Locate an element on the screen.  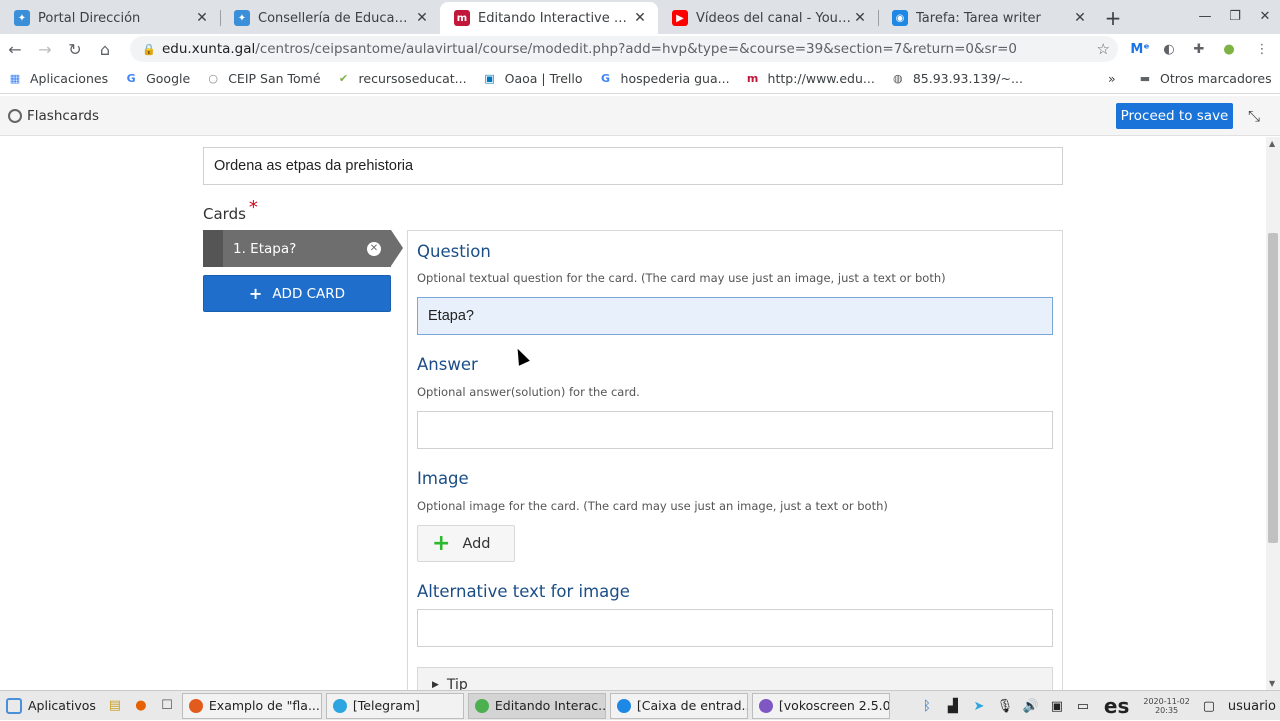
browser-tab-tarefa: ◉ Tarefa: Tarea writer ✕ is located at coordinates (988, 18).